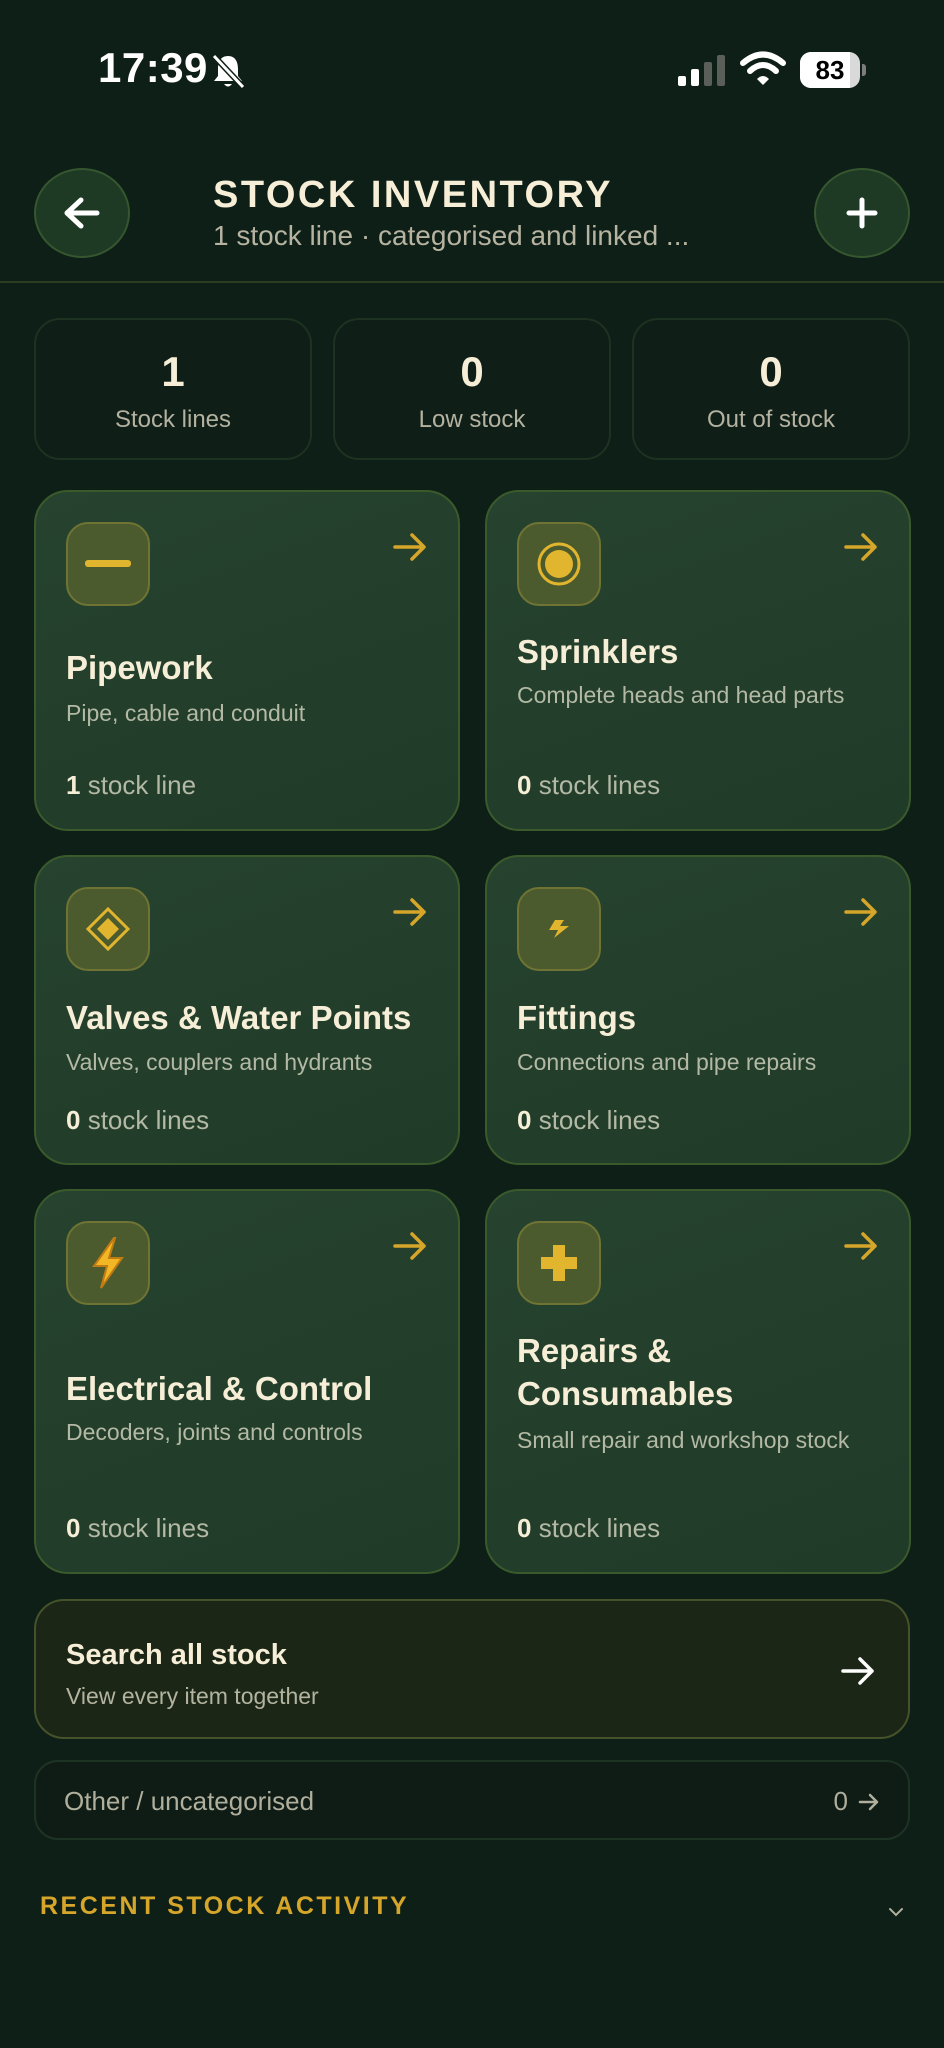 The image size is (944, 2048). Describe the element at coordinates (108, 564) in the screenshot. I see `dash-icon` at that location.